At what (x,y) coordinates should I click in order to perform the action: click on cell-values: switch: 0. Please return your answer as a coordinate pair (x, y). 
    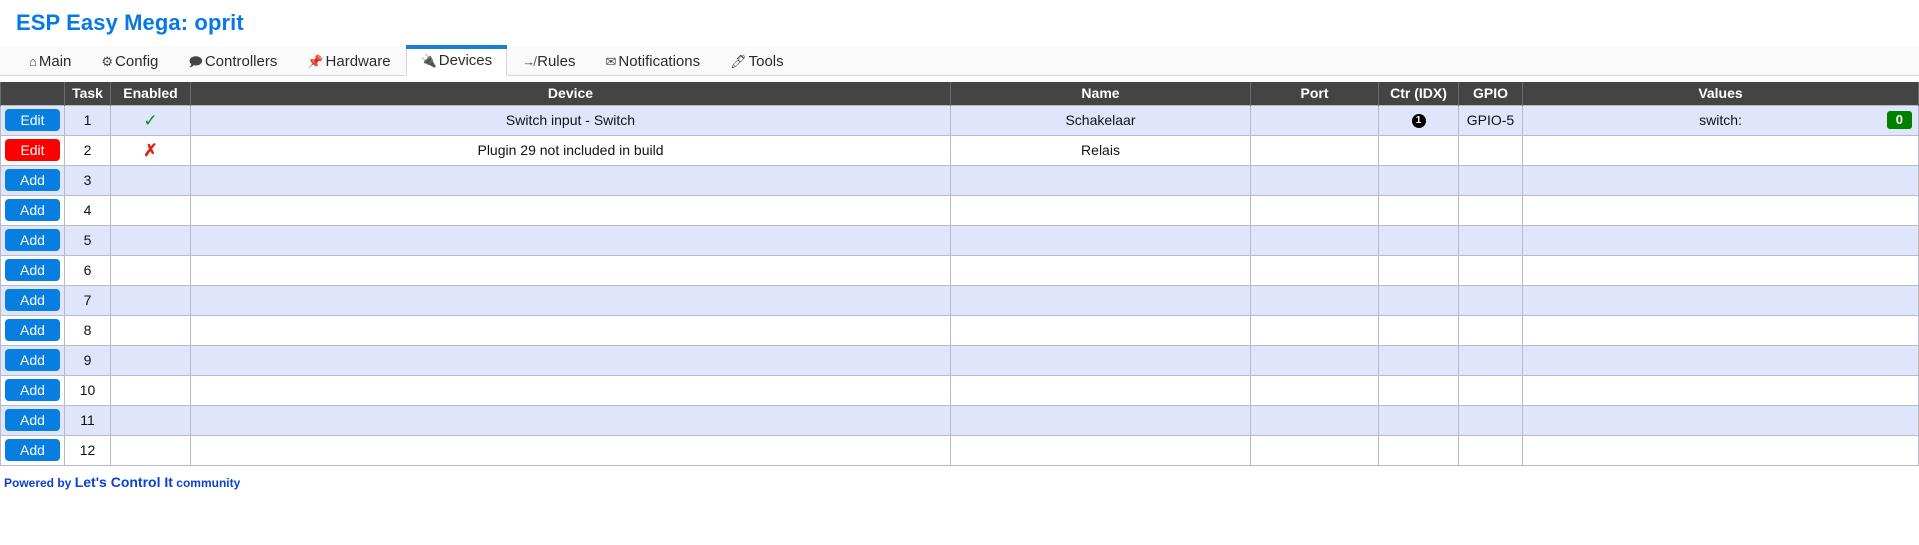
    Looking at the image, I should click on (1720, 120).